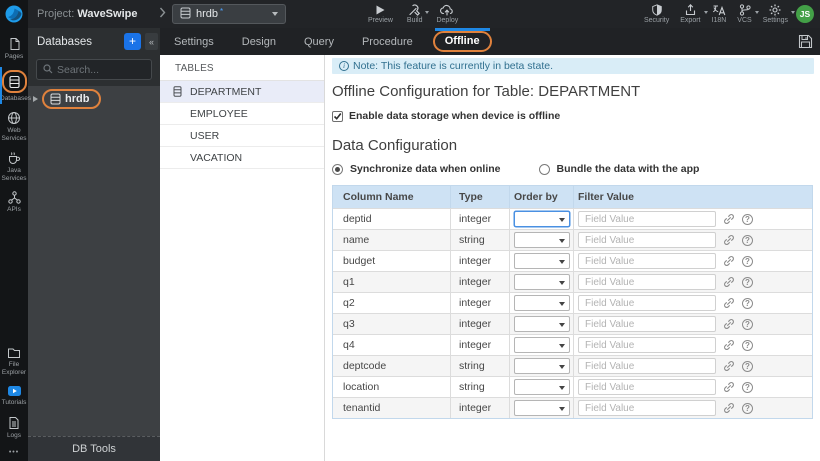  Describe the element at coordinates (94, 448) in the screenshot. I see `db-tools-button: DB Tools` at that location.